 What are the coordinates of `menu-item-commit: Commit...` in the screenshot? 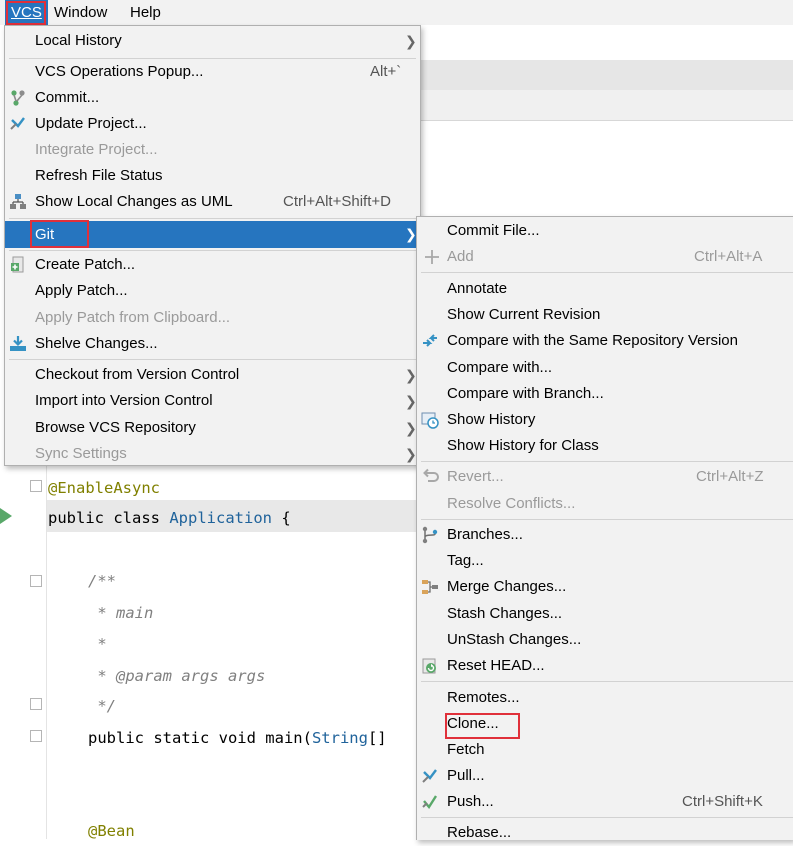 It's located at (212, 98).